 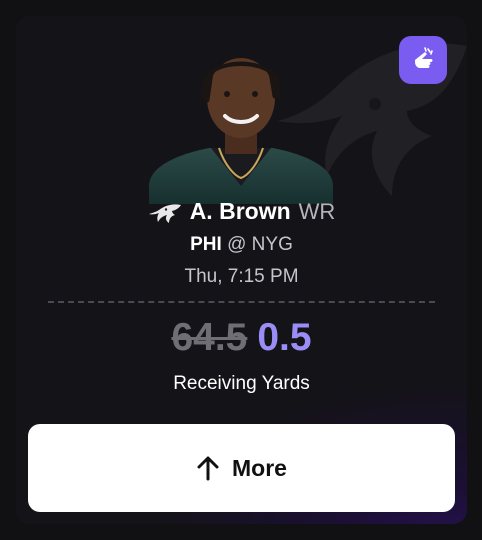 What do you see at coordinates (259, 467) in the screenshot?
I see `more-button-label: More` at bounding box center [259, 467].